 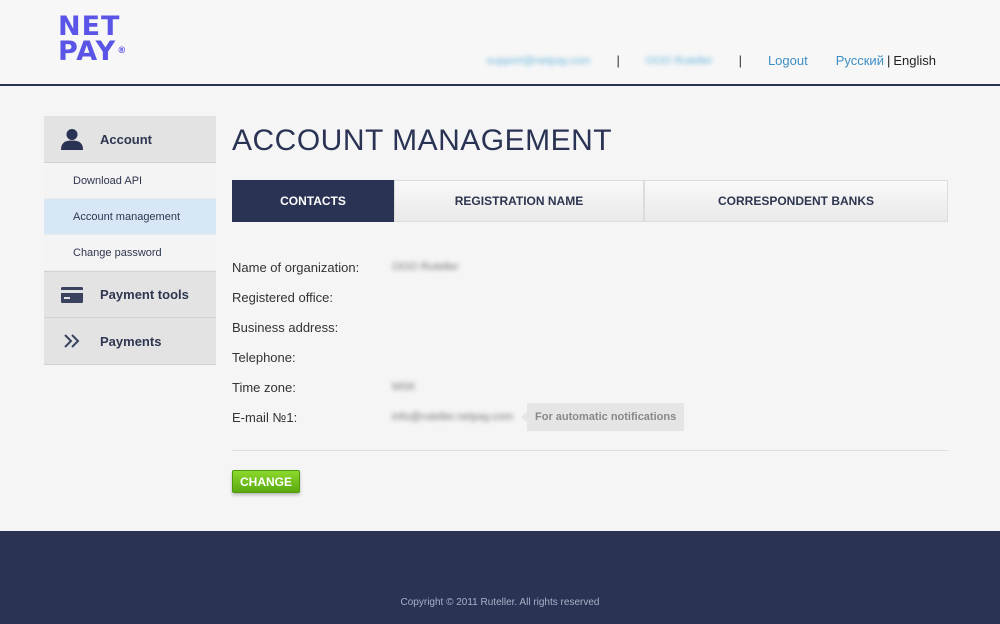 I want to click on change-button: CHANGE, so click(x=266, y=481).